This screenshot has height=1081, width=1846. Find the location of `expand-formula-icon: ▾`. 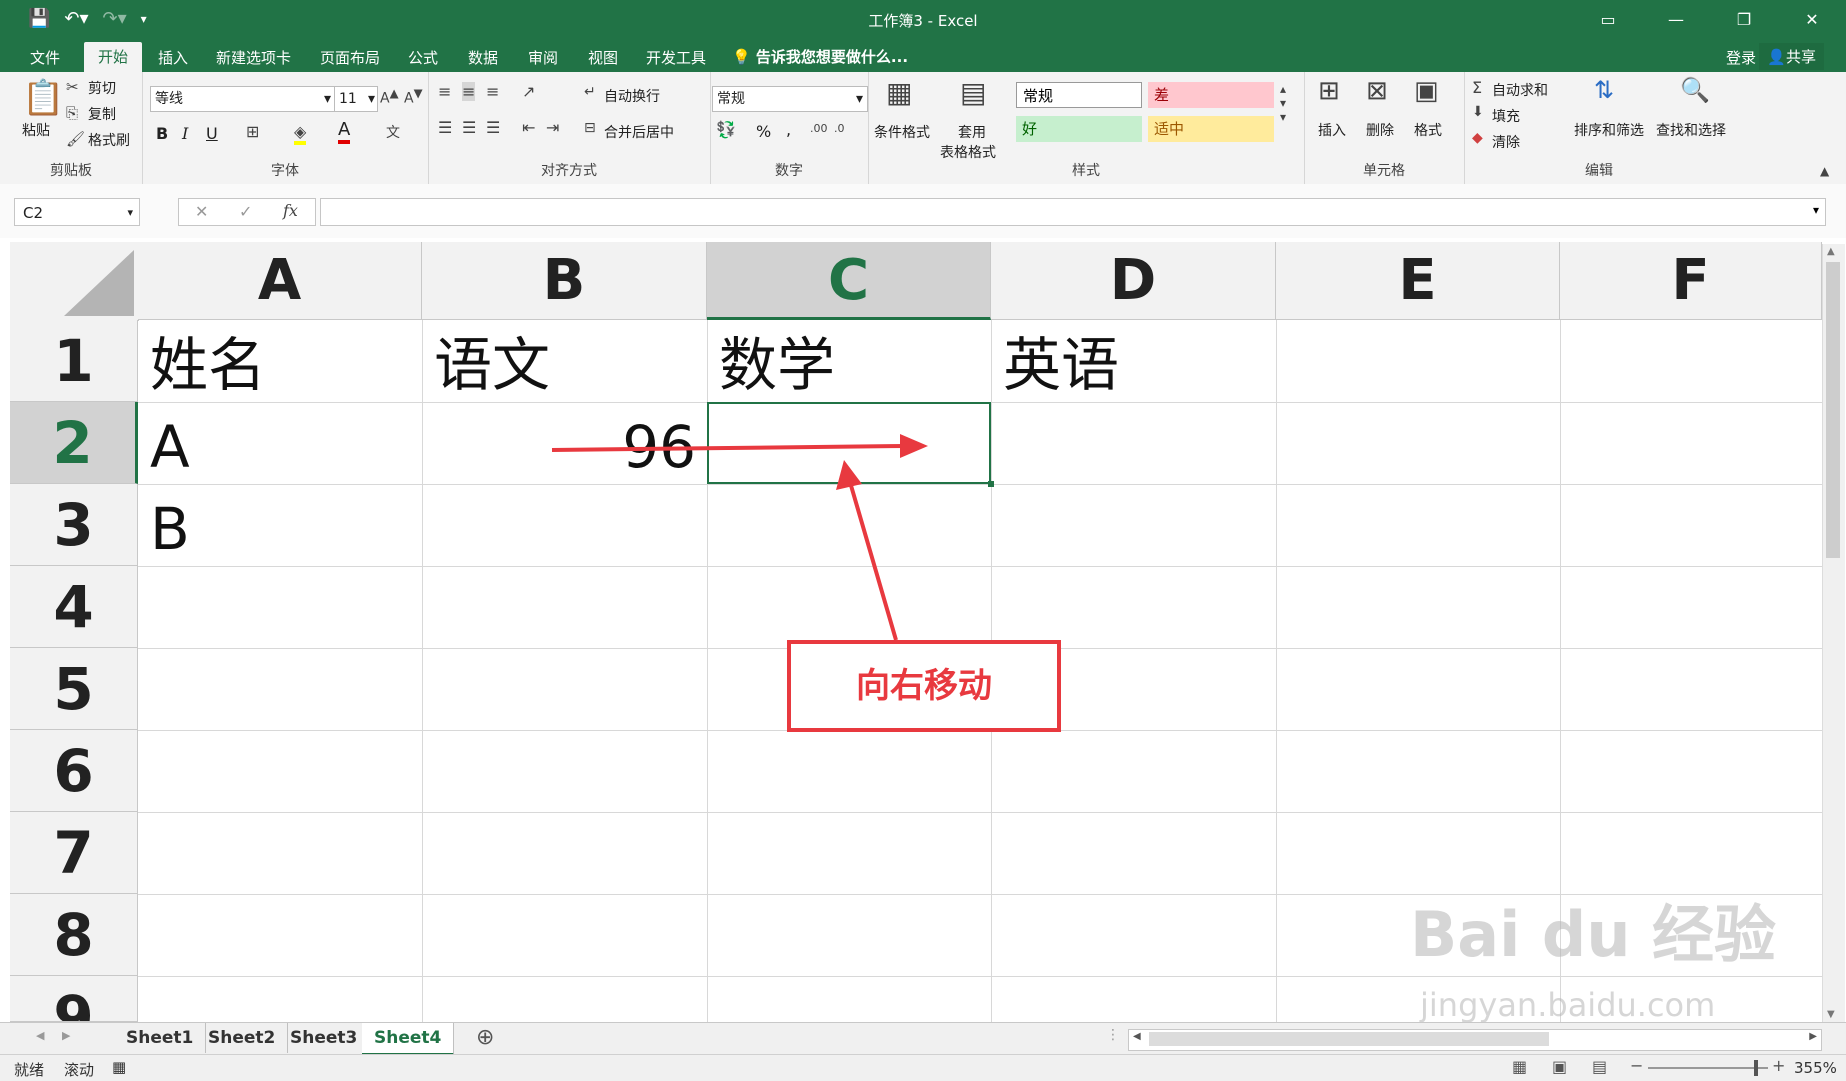

expand-formula-icon: ▾ is located at coordinates (1816, 210).